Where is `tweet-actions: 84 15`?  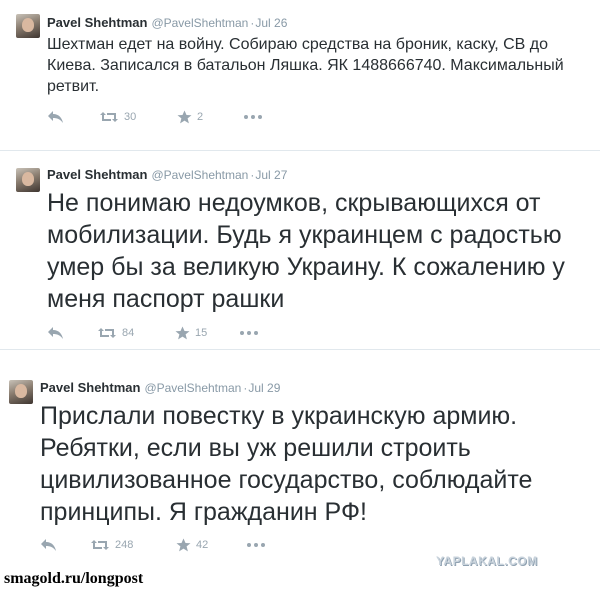
tweet-actions: 84 15 is located at coordinates (167, 334).